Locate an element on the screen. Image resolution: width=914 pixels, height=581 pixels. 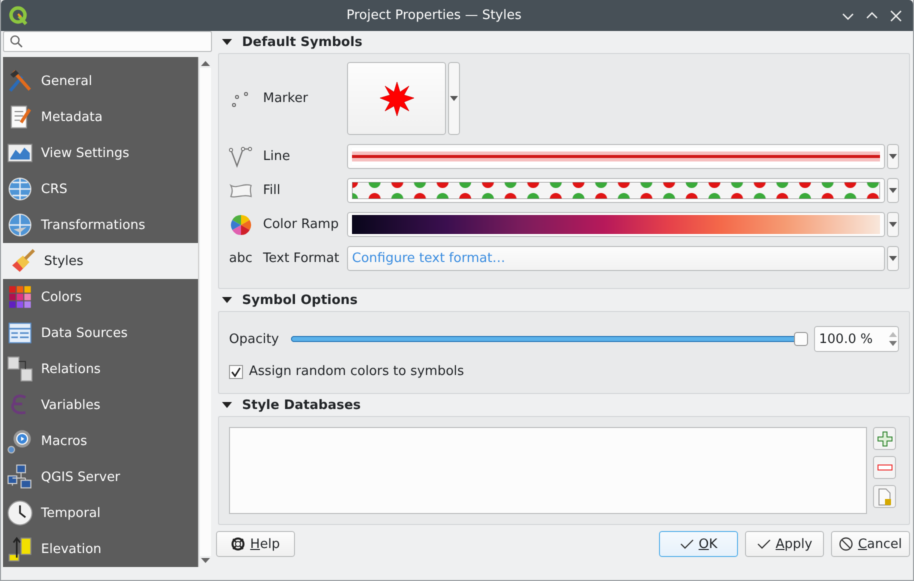
color-wheel-icon is located at coordinates (241, 225).